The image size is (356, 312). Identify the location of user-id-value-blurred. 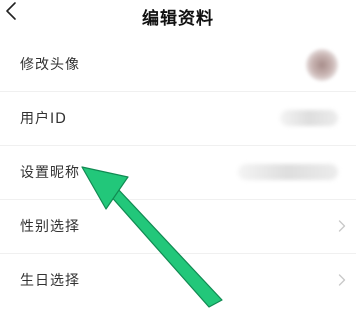
(309, 118).